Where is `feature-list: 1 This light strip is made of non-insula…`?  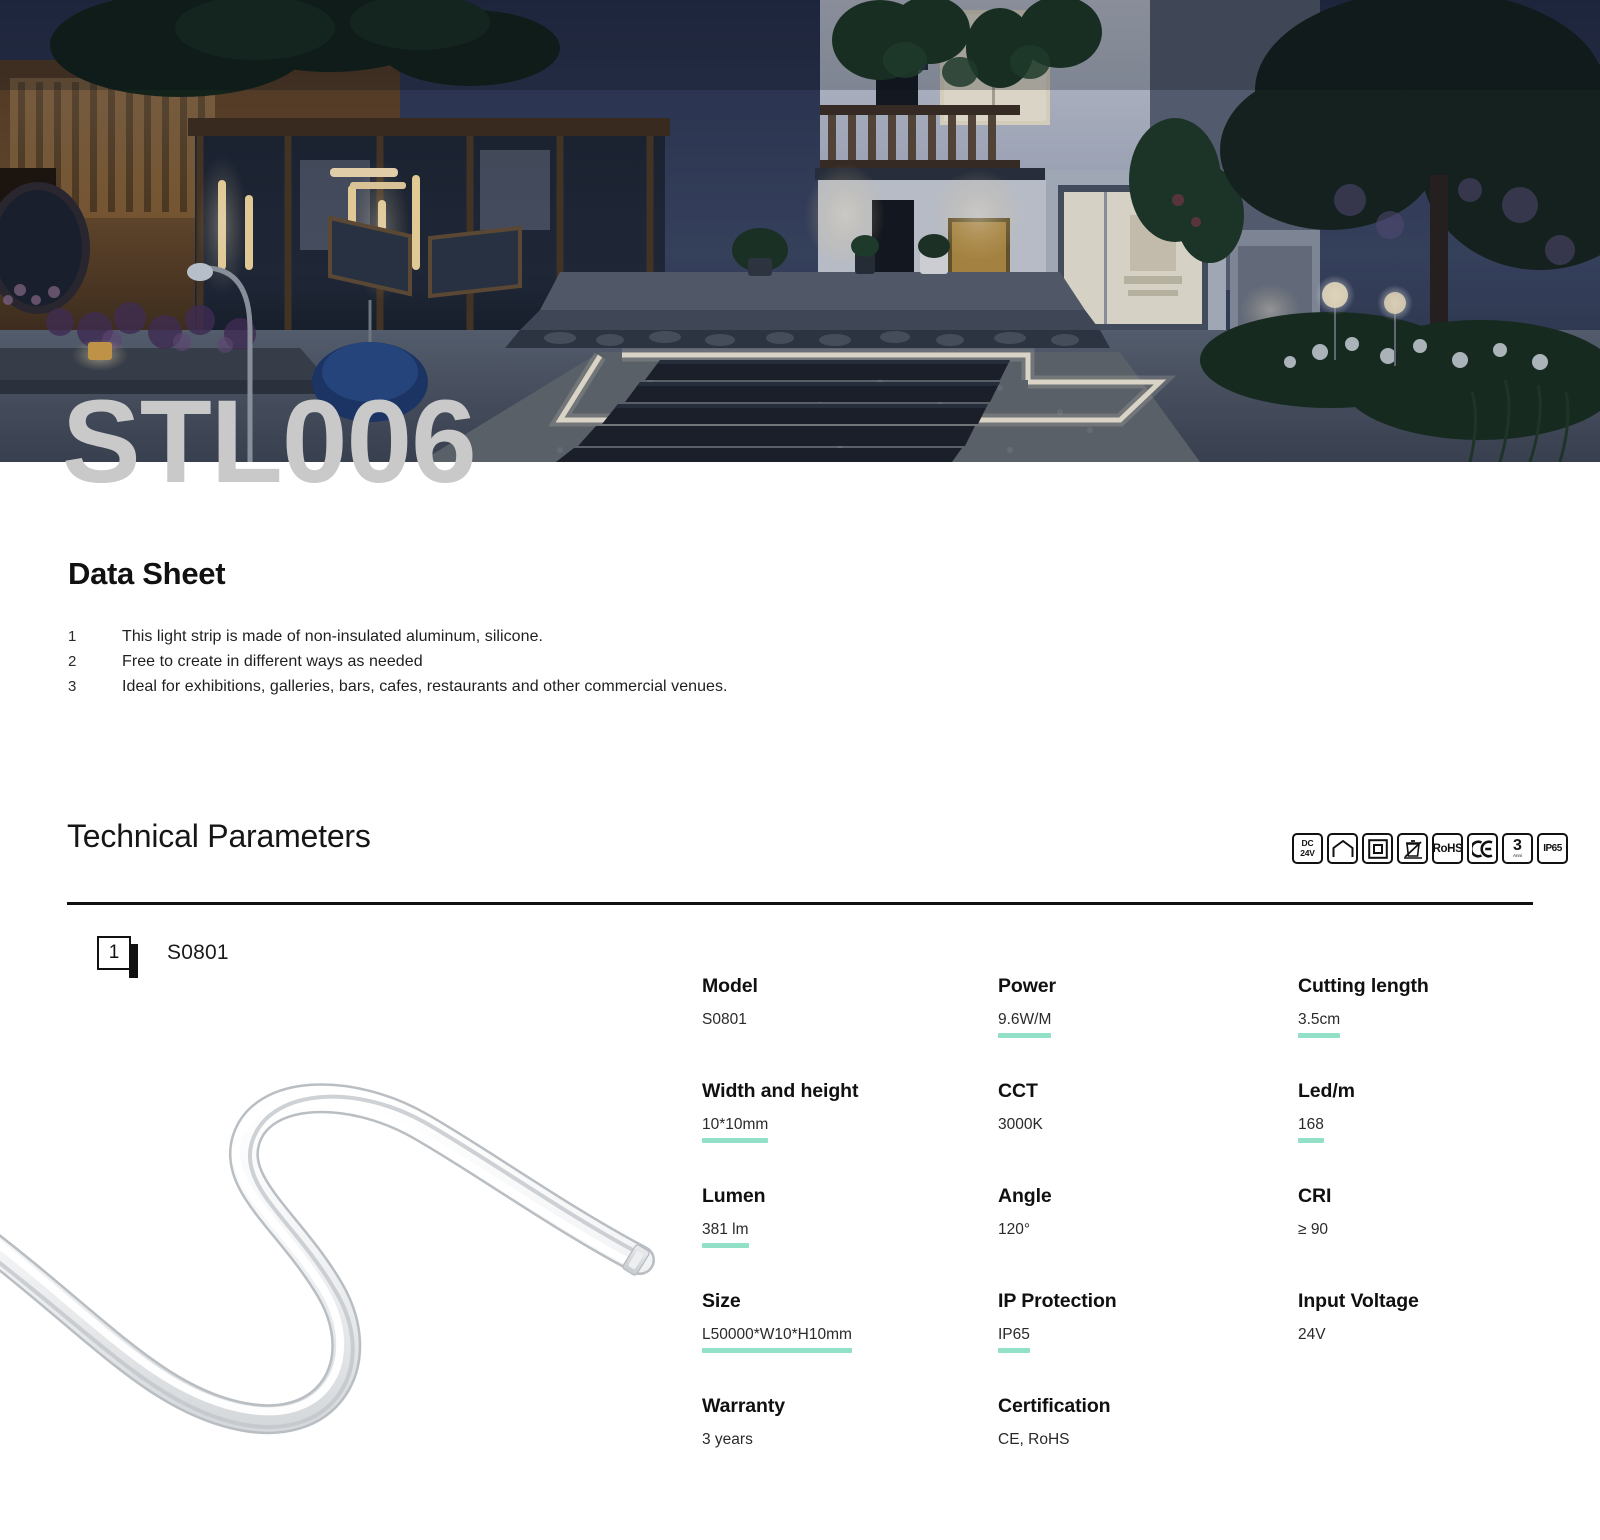
feature-list: 1 This light strip is made of non-insula… is located at coordinates (568, 665).